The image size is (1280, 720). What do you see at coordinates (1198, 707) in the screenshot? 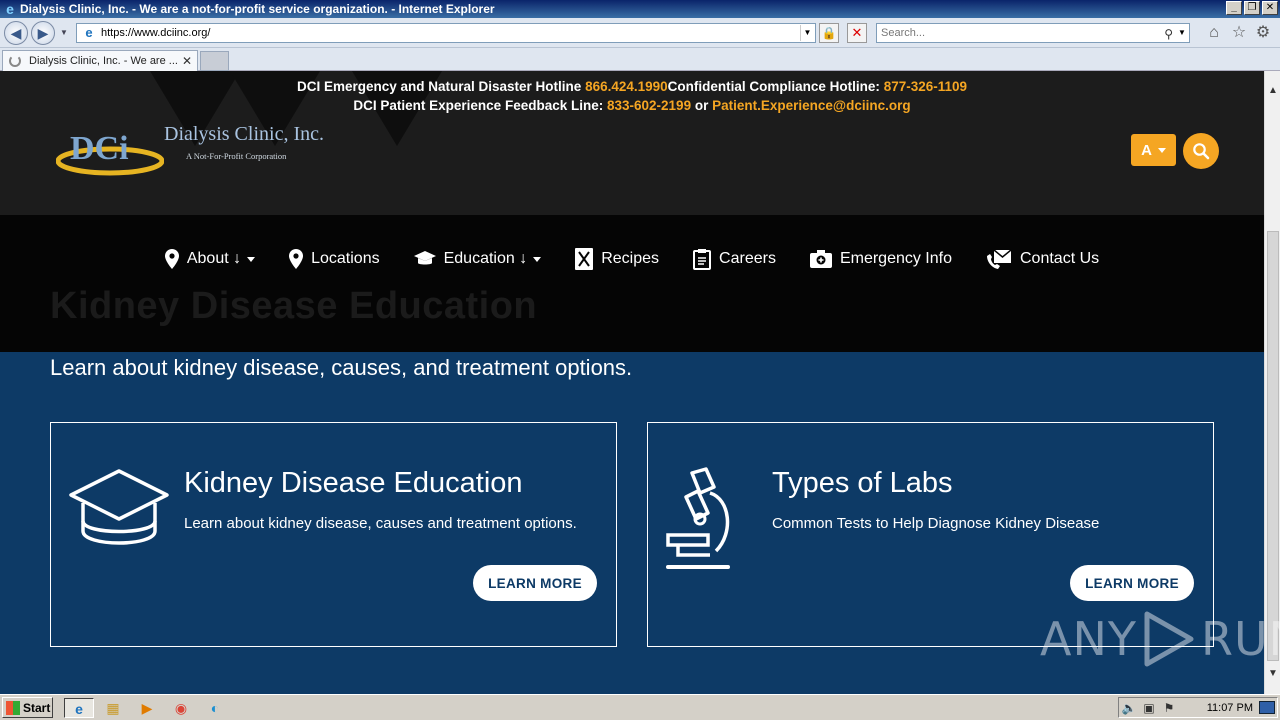
I see `system-tray: 🔈 ▣ ⚑ 11:07 PM` at bounding box center [1198, 707].